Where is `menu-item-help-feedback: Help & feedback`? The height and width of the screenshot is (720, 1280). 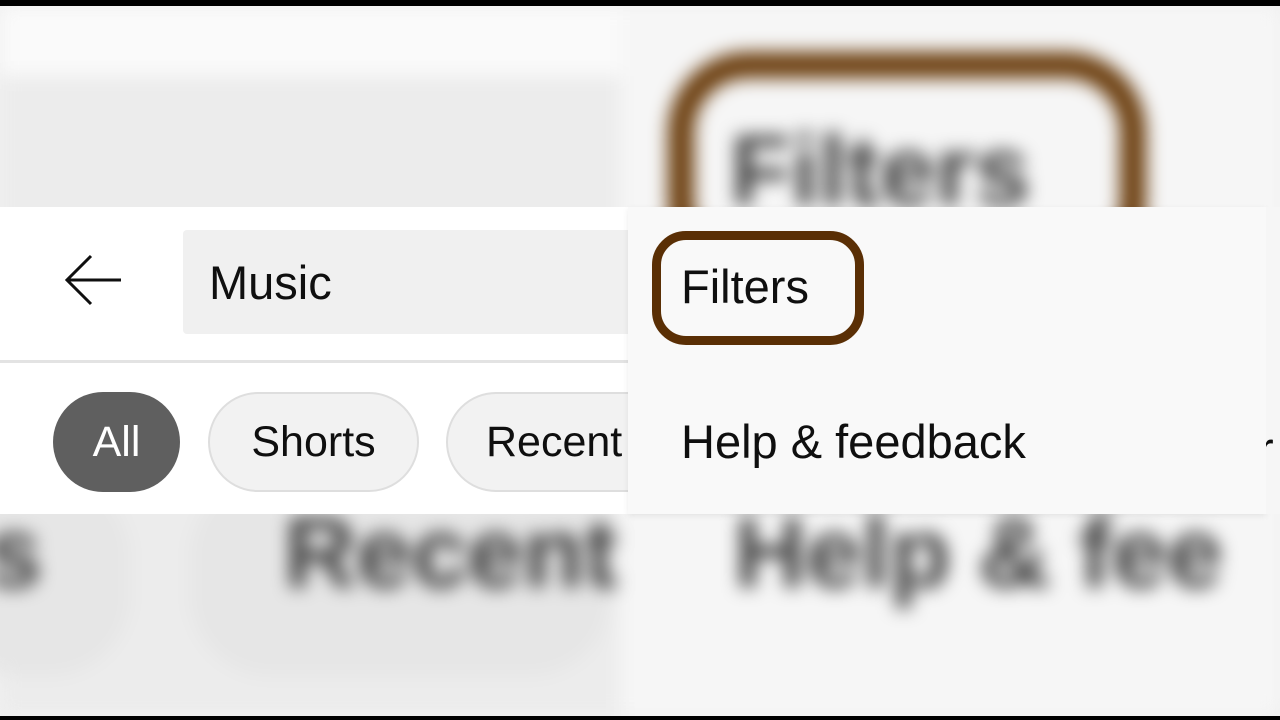 menu-item-help-feedback: Help & feedback is located at coordinates (947, 441).